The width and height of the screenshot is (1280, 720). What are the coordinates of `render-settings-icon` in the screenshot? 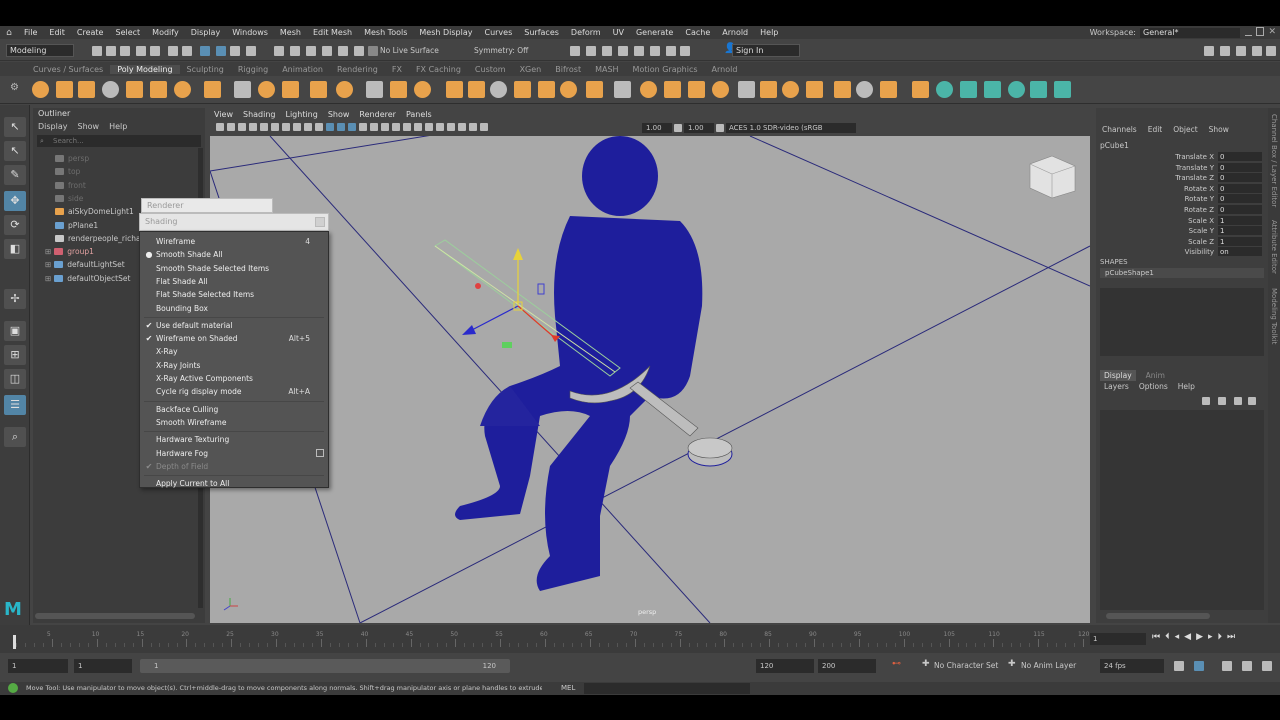 It's located at (607, 51).